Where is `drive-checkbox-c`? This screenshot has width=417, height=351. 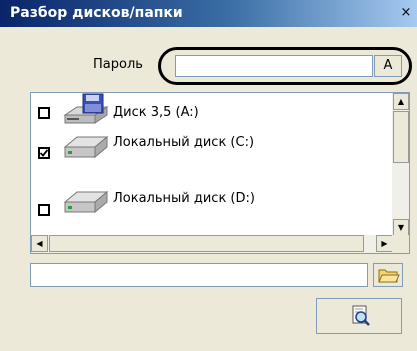 drive-checkbox-c is located at coordinates (44, 153).